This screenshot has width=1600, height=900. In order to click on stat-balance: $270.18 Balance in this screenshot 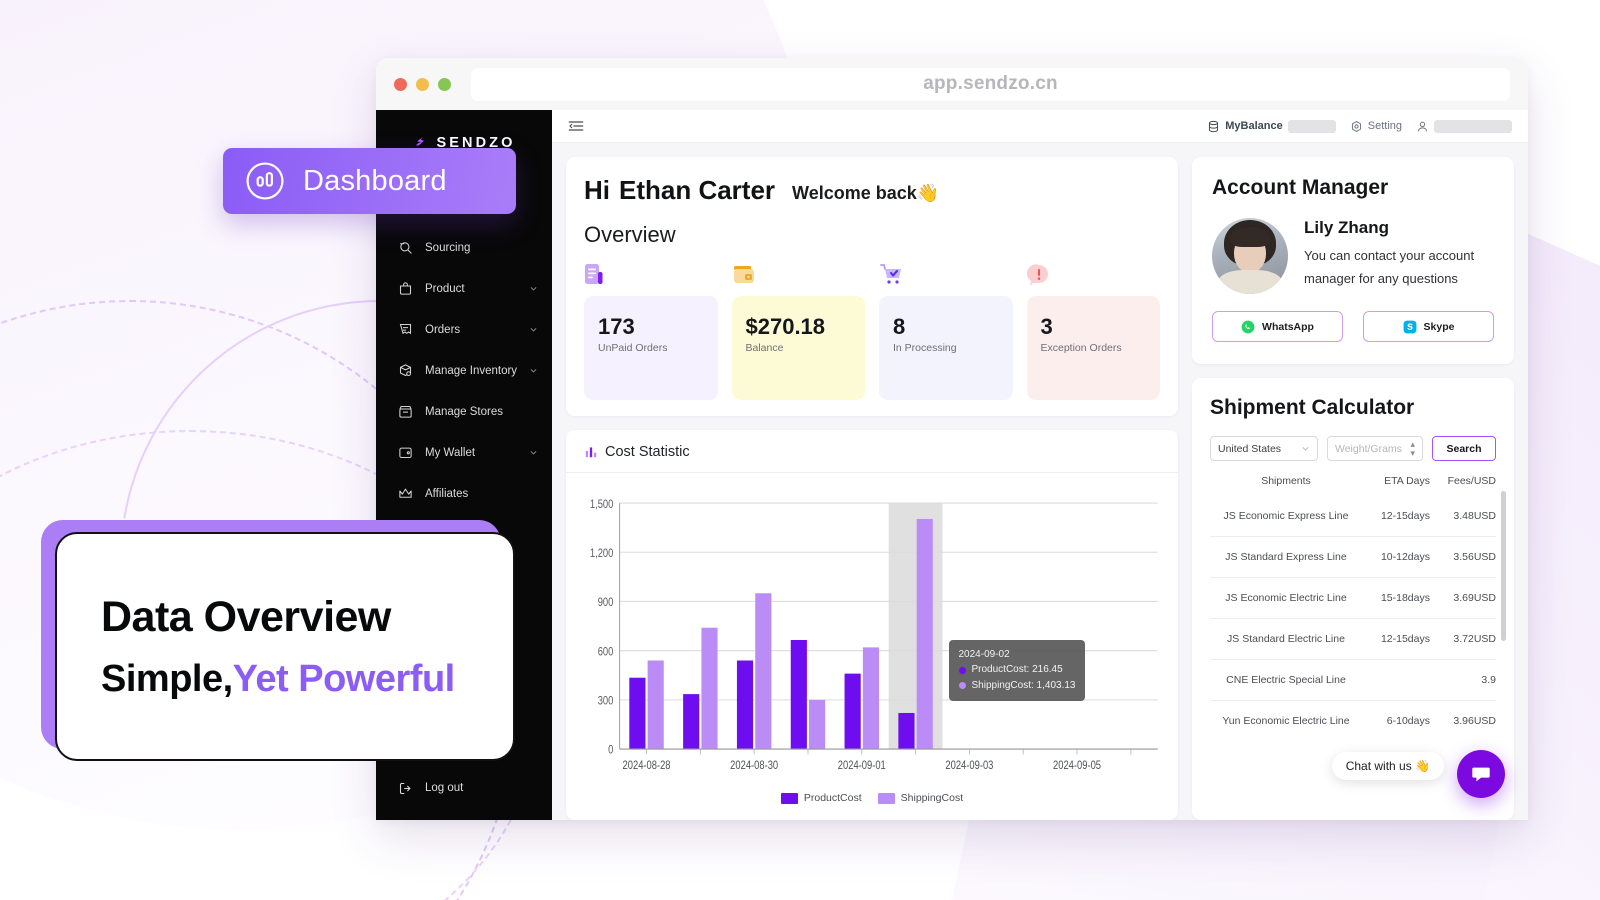, I will do `click(798, 331)`.